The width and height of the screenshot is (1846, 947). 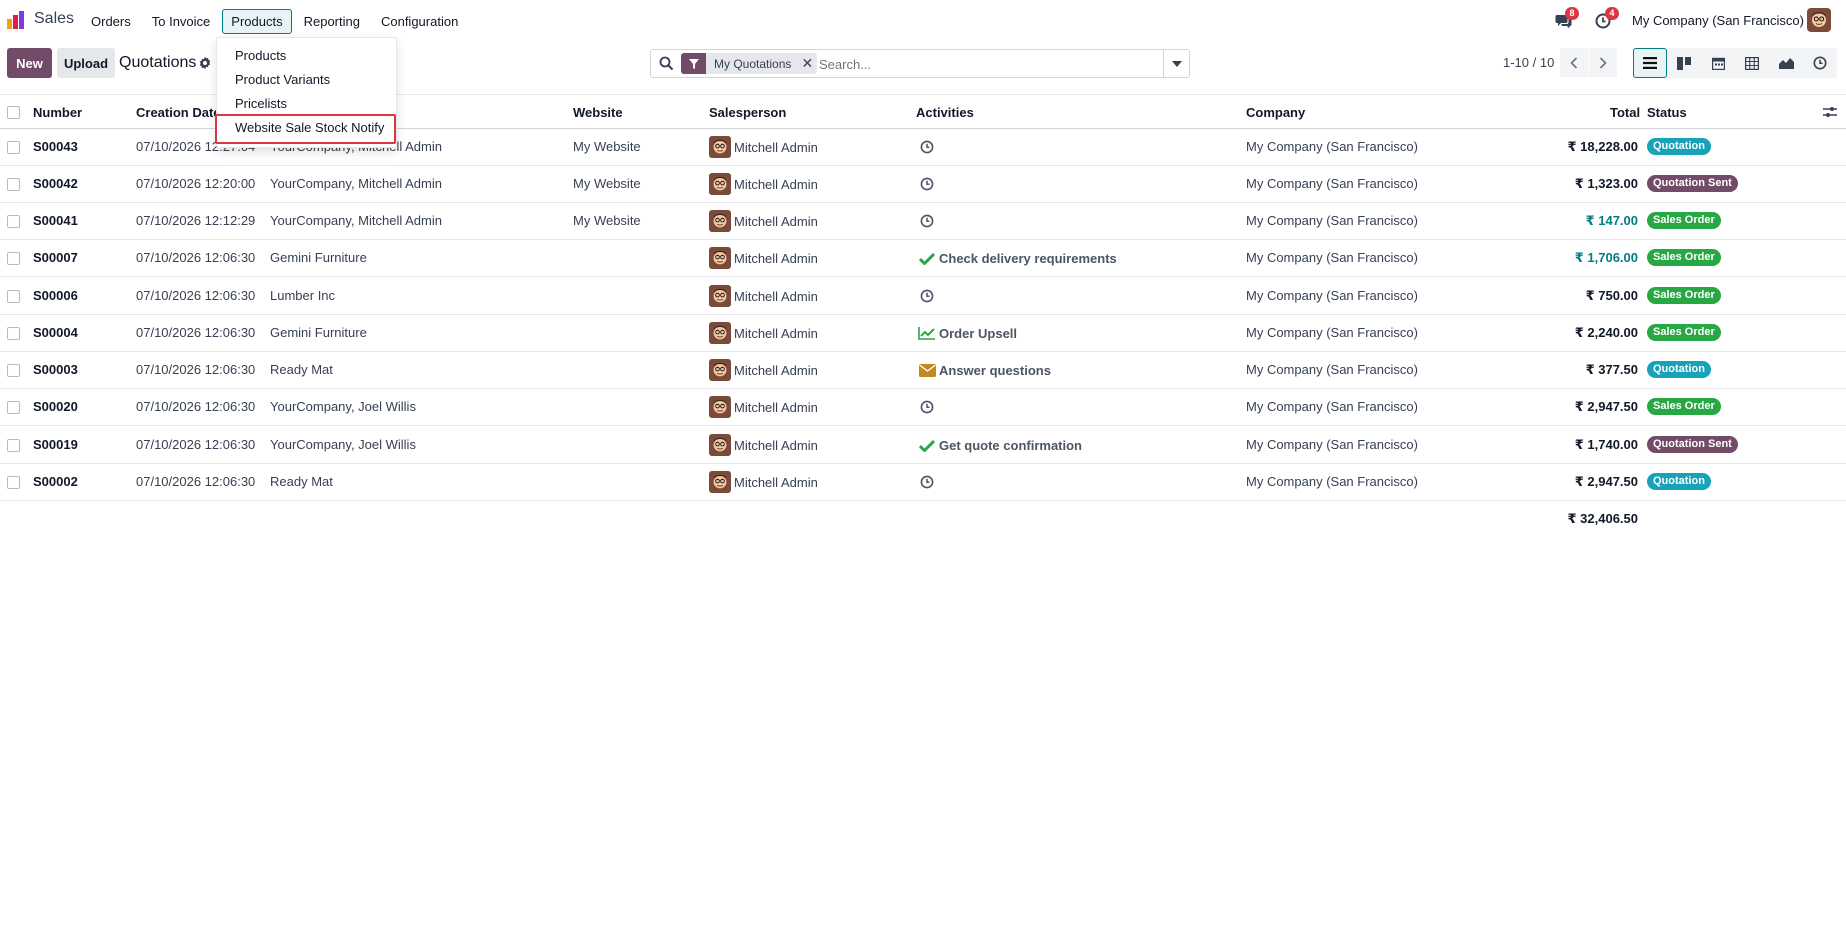 I want to click on list-icon, so click(x=1650, y=63).